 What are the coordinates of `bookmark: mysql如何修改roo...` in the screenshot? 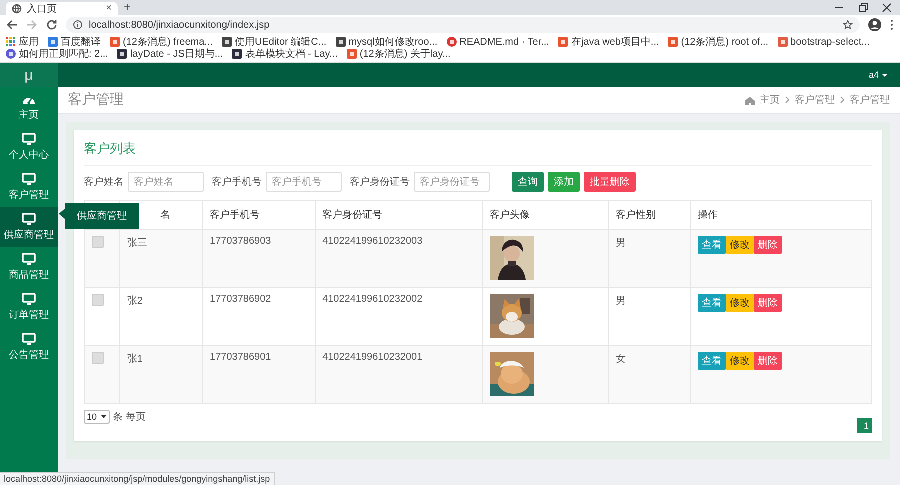 It's located at (387, 42).